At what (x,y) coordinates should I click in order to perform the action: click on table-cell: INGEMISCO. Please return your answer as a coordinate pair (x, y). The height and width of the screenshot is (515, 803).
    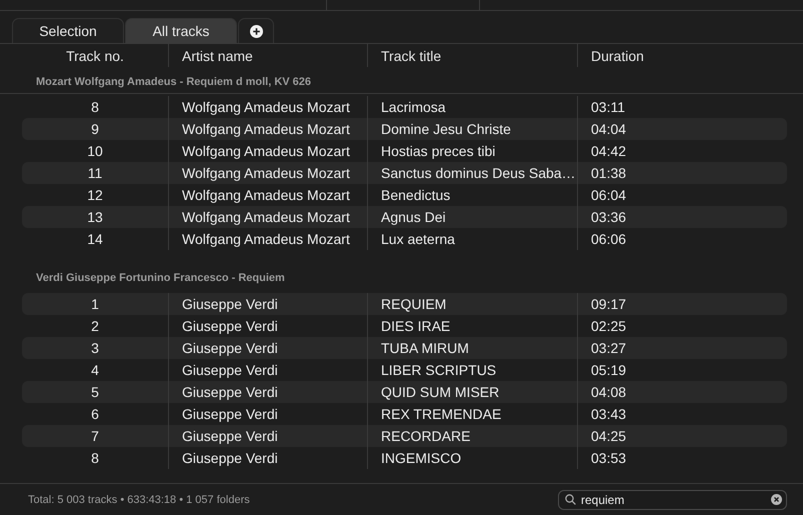
    Looking at the image, I should click on (473, 458).